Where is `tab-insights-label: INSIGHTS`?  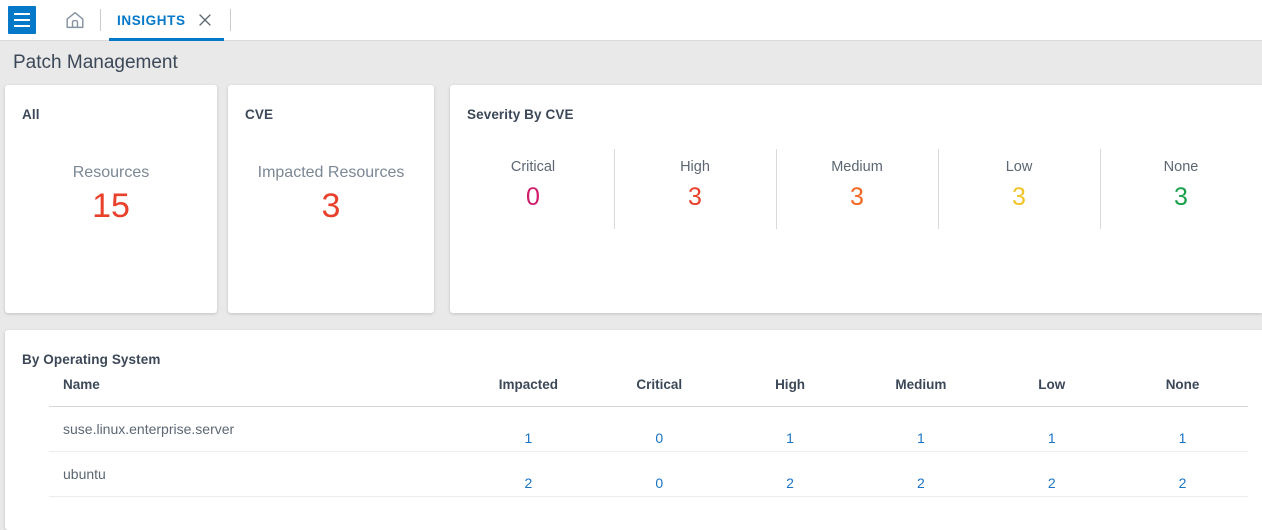
tab-insights-label: INSIGHTS is located at coordinates (151, 20).